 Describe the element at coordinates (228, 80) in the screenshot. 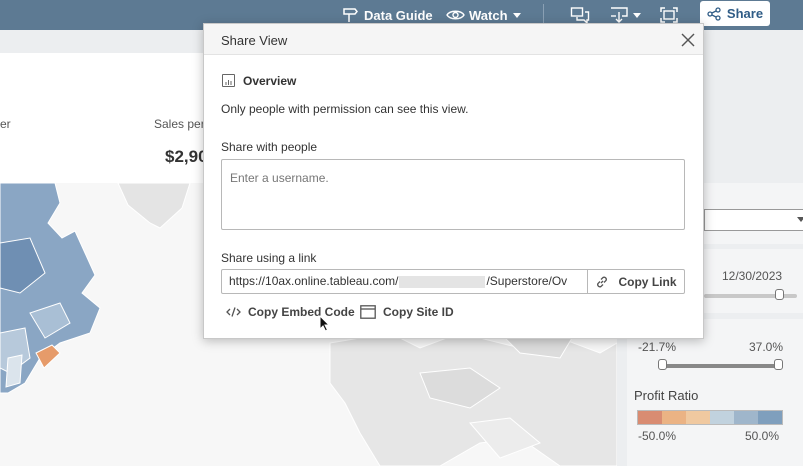

I see `overview-icon` at that location.